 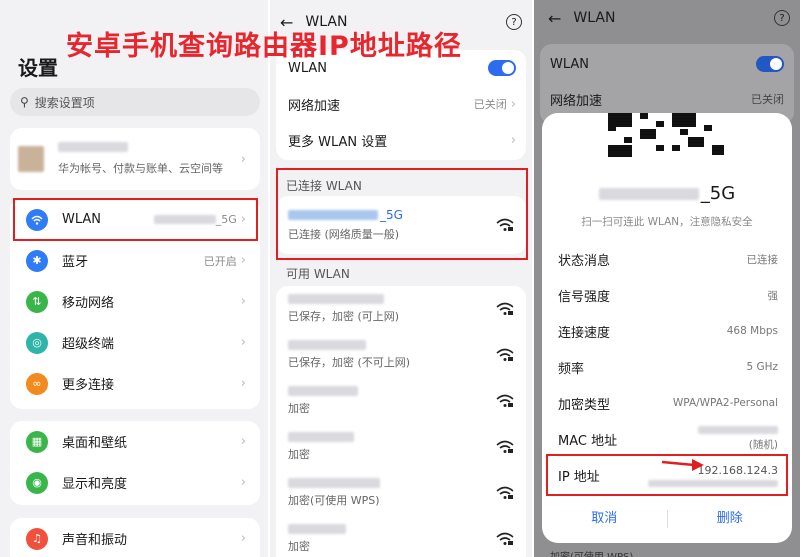 I want to click on dialog-ssid-blur, so click(x=648, y=193).